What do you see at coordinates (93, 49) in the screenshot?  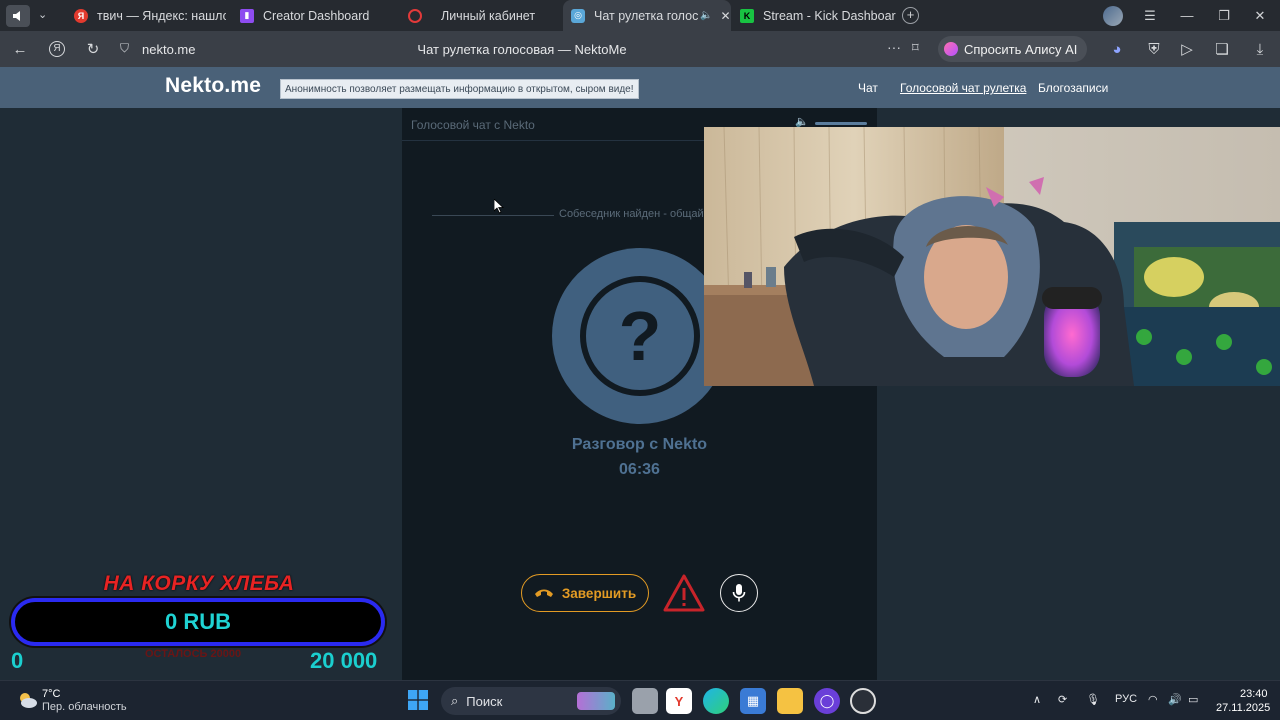 I see `reload-button: ↻` at bounding box center [93, 49].